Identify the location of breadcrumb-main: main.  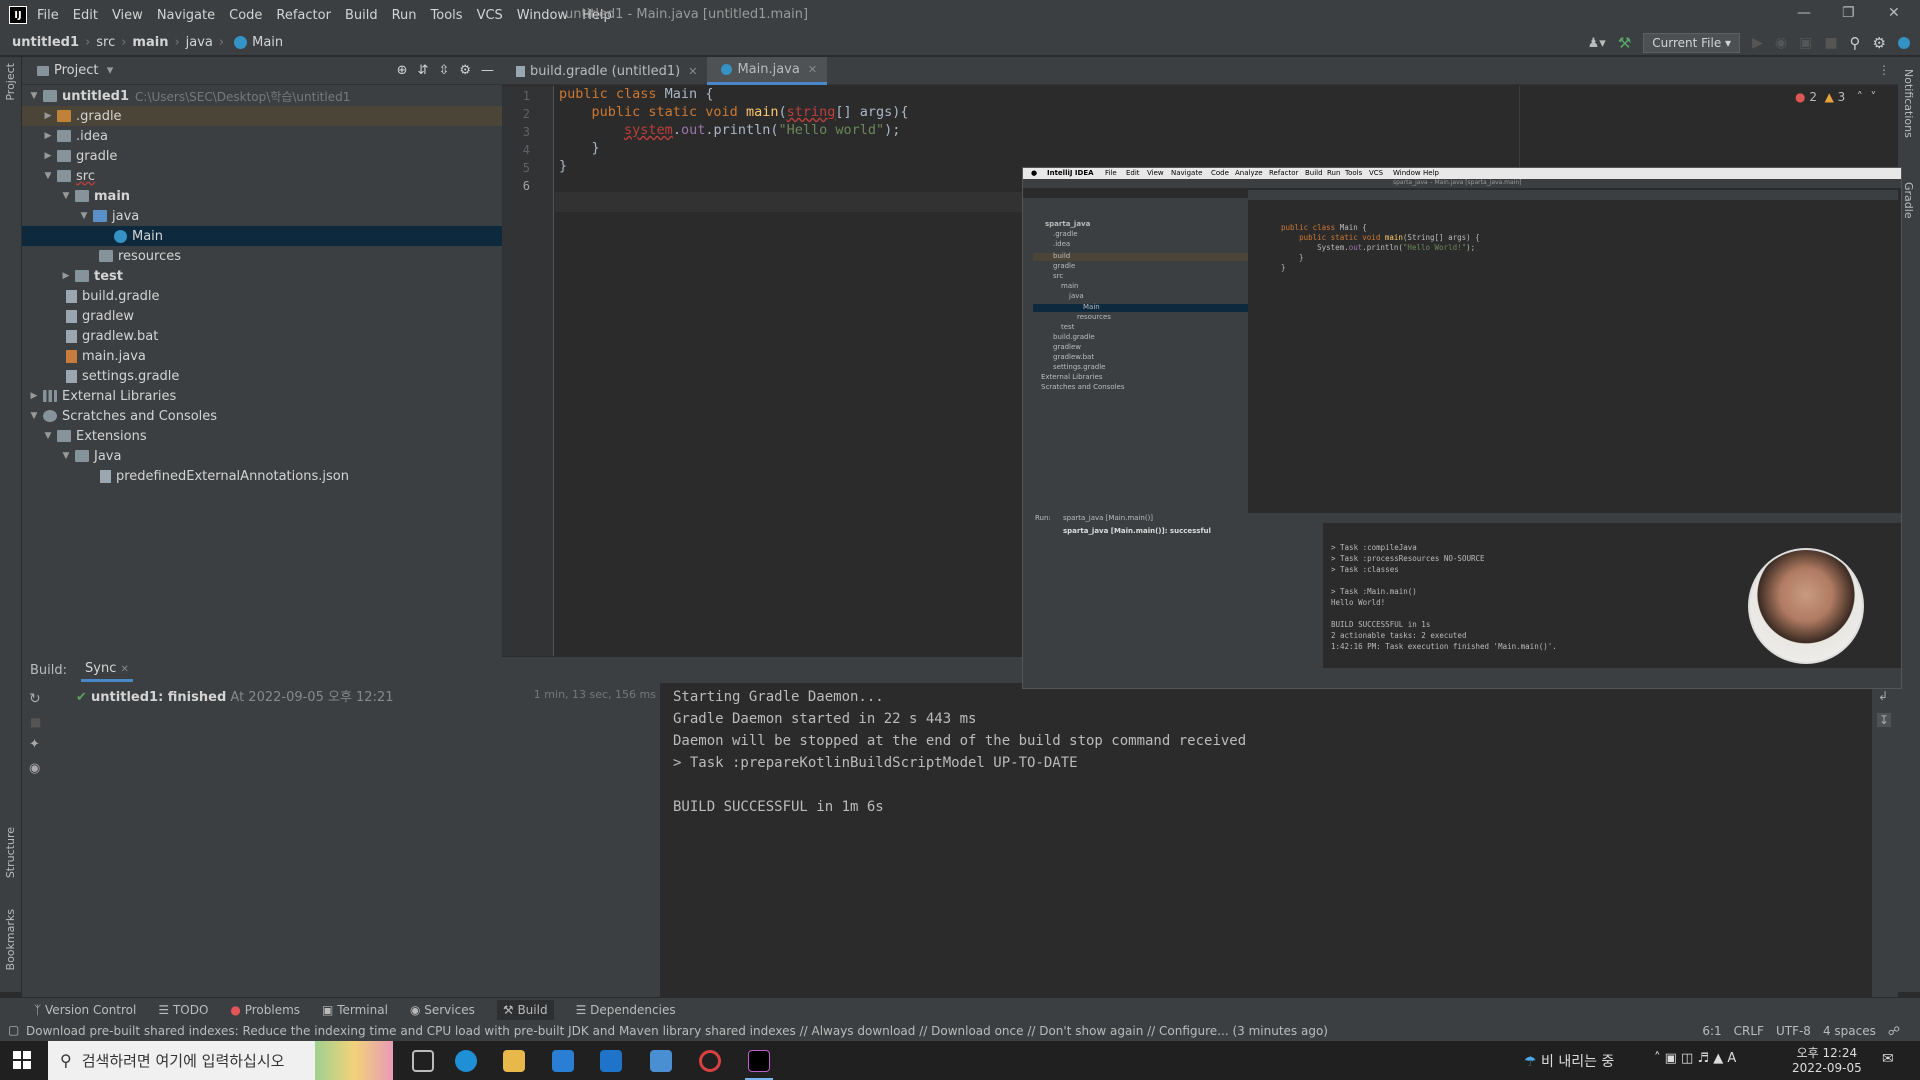
(150, 42).